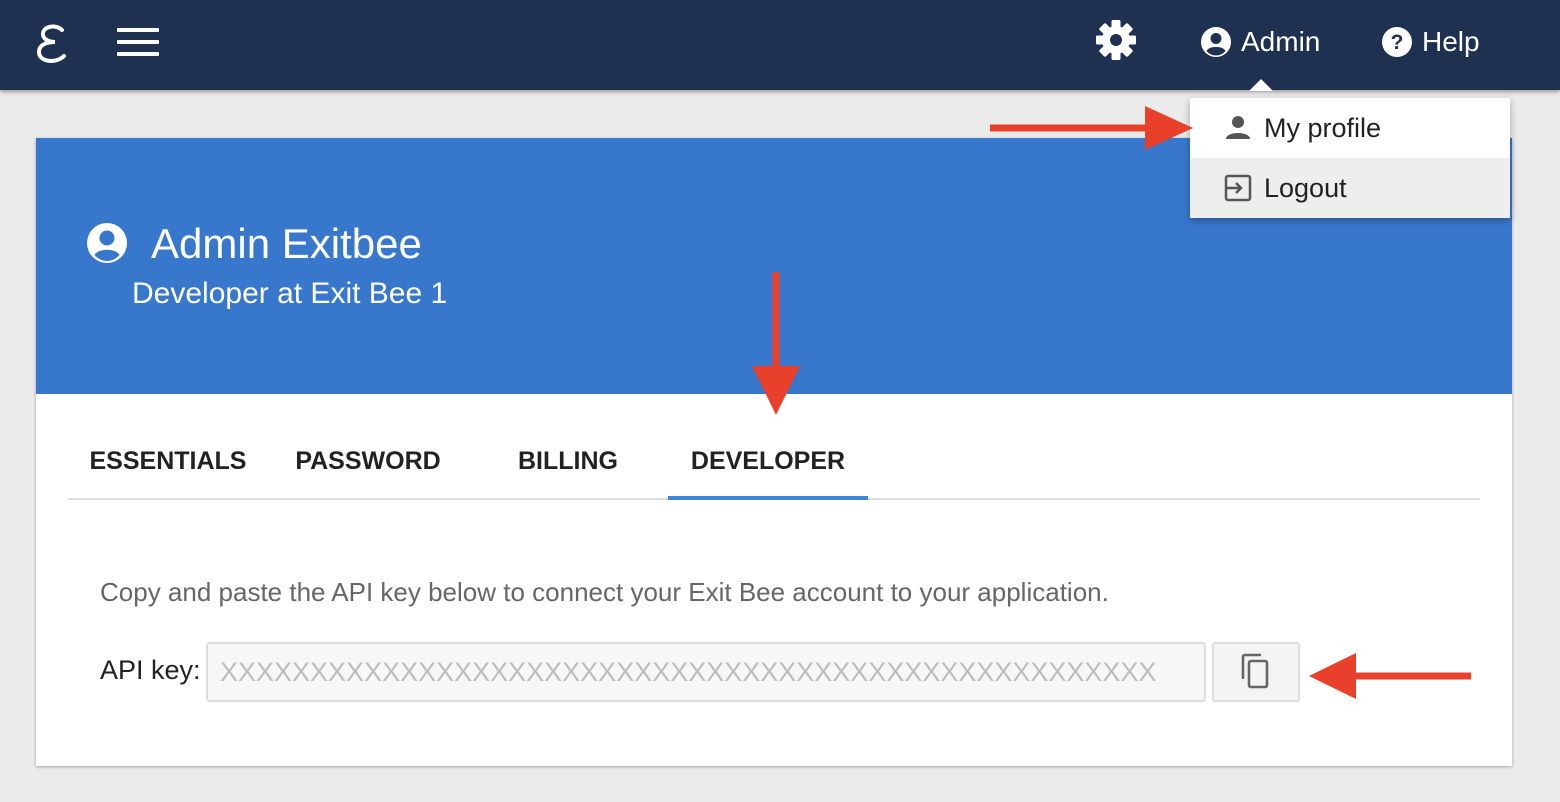  I want to click on profile-tabs: ESSENTIALS PASSWORD BILLING DEVELOPER, so click(774, 468).